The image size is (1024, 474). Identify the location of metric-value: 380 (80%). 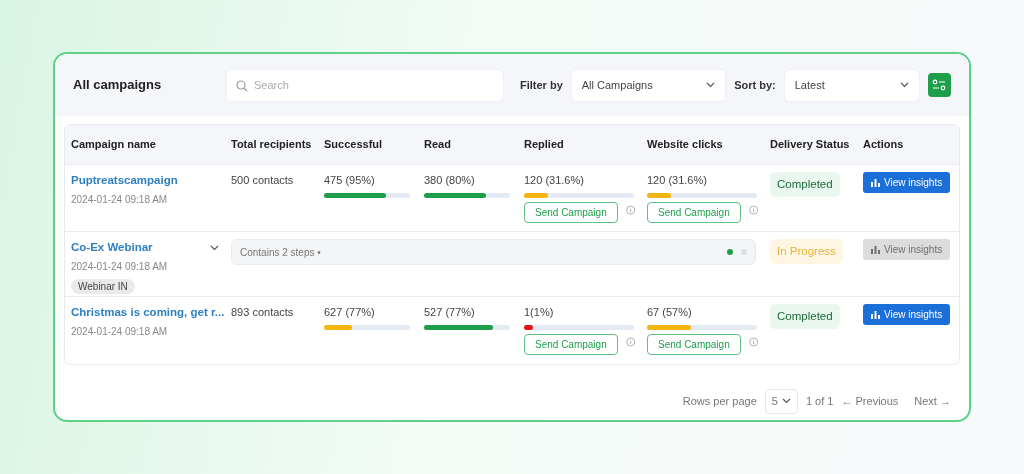
(450, 180).